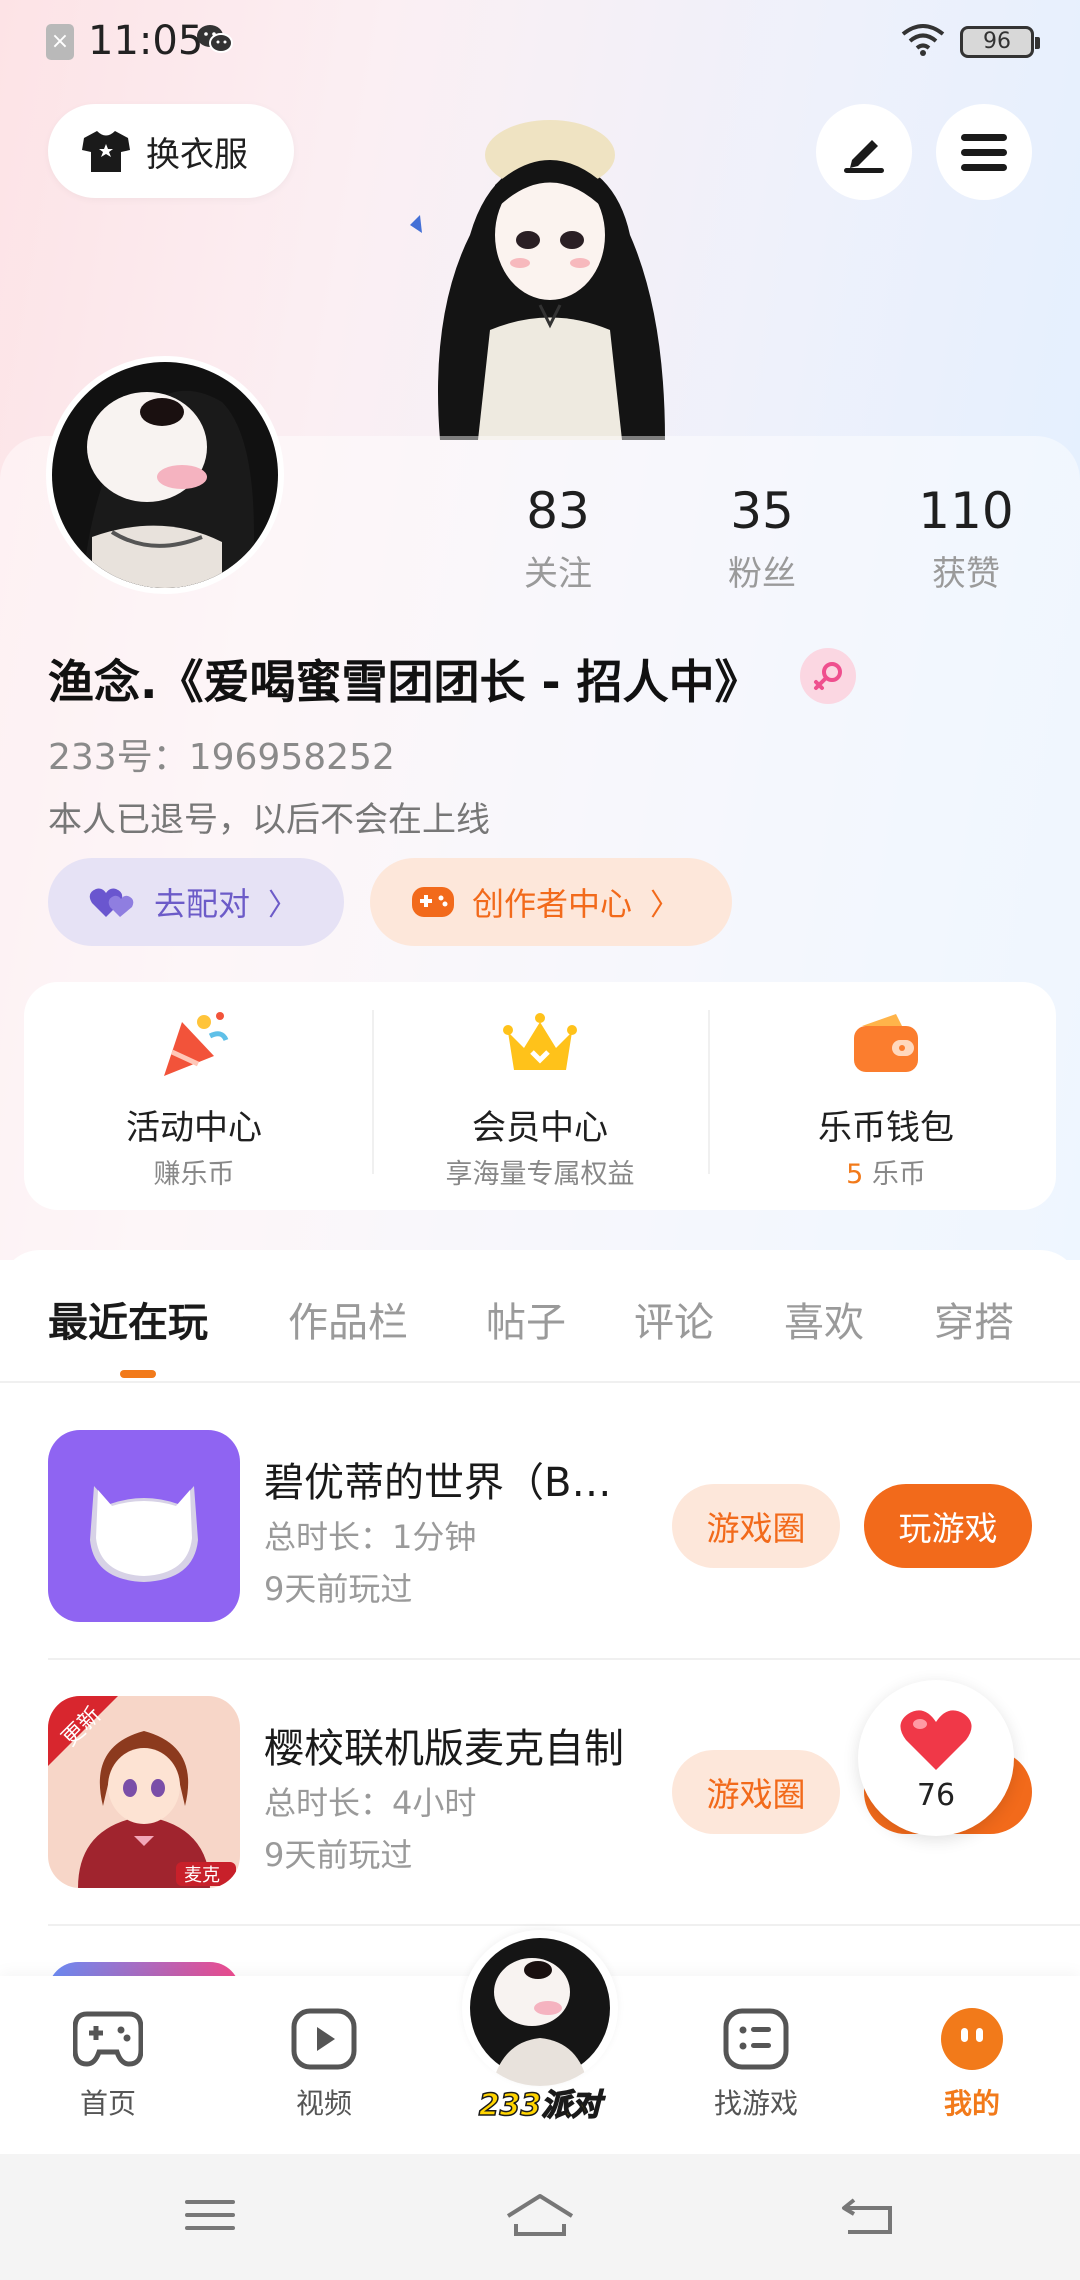 The height and width of the screenshot is (2280, 1080). I want to click on active-tab-indicator, so click(138, 1374).